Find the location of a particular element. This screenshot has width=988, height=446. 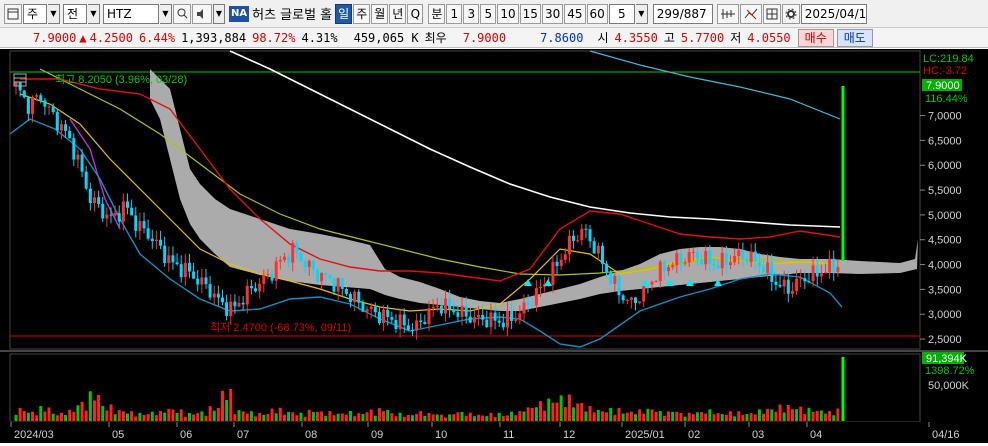

turnover-rate: 4.31% is located at coordinates (319, 37).